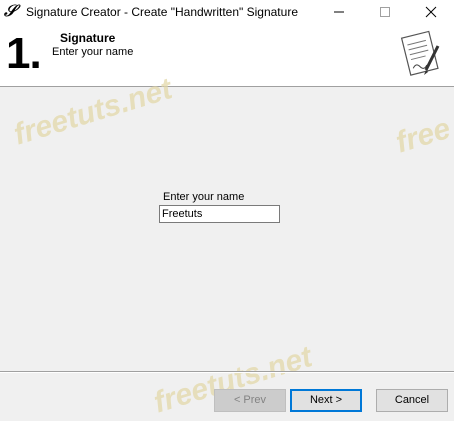 This screenshot has height=421, width=454. I want to click on close-button, so click(431, 12).